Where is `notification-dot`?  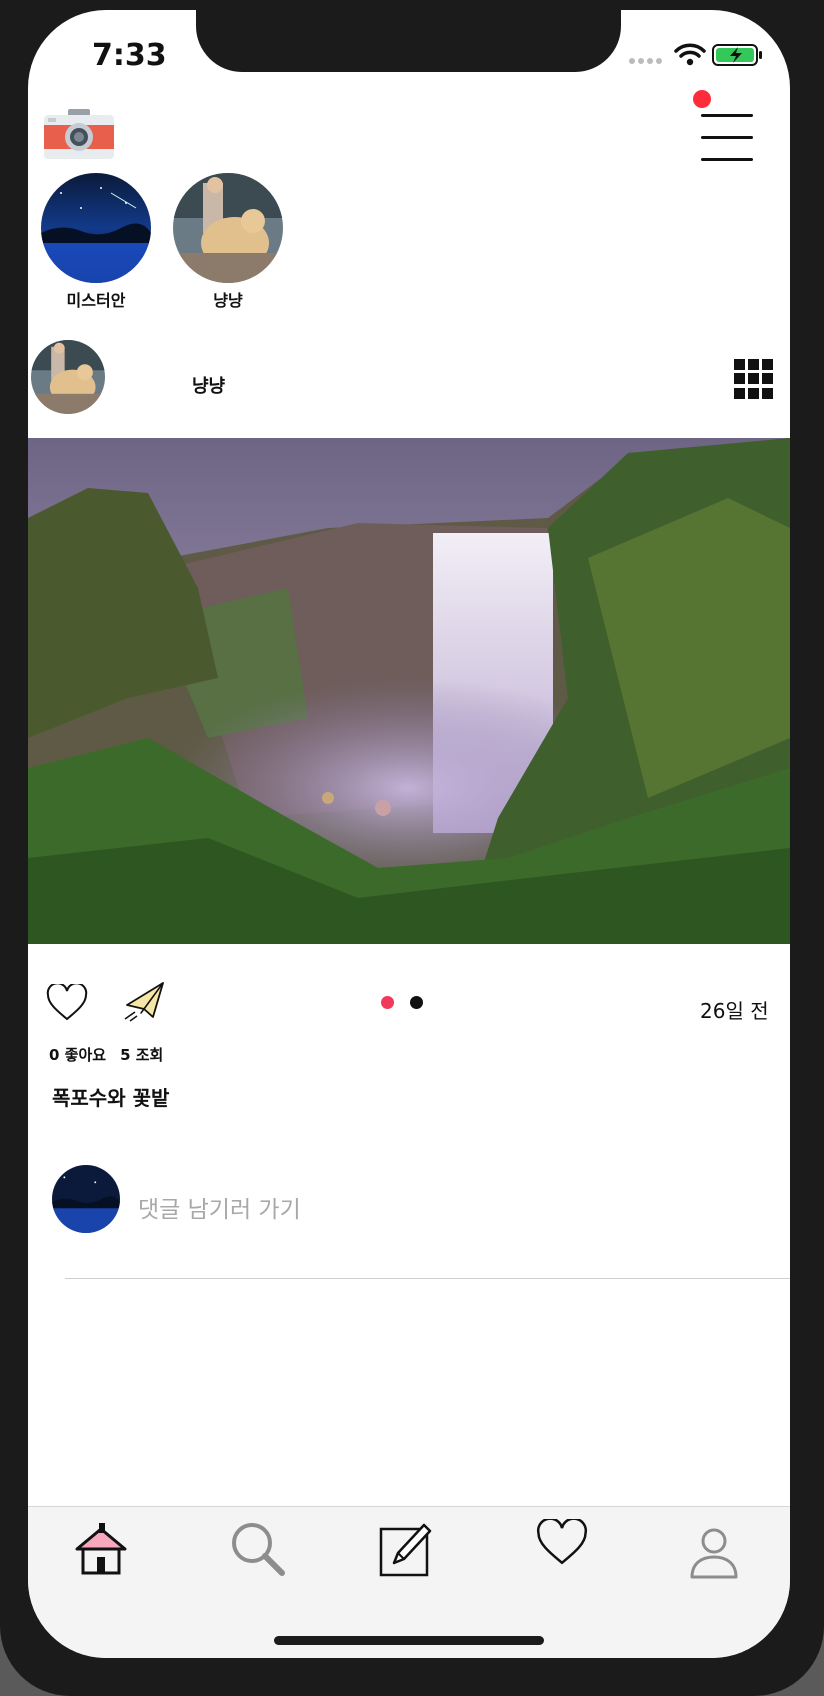
notification-dot is located at coordinates (702, 99).